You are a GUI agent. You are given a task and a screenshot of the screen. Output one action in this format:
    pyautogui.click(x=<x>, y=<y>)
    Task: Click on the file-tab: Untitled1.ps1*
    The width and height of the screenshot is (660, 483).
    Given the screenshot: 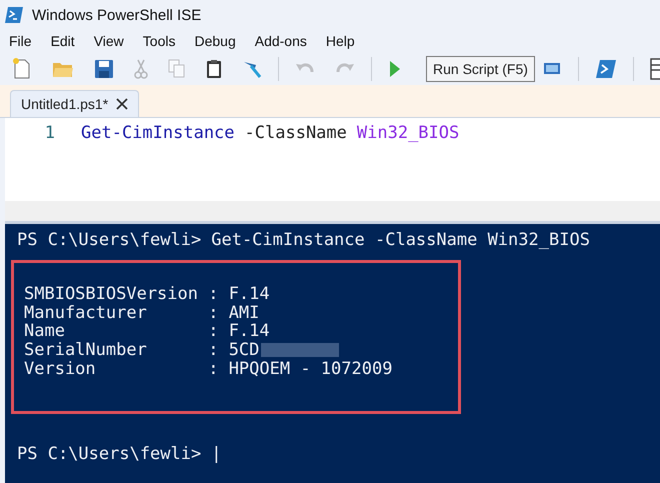 What is the action you would take?
    pyautogui.click(x=75, y=103)
    